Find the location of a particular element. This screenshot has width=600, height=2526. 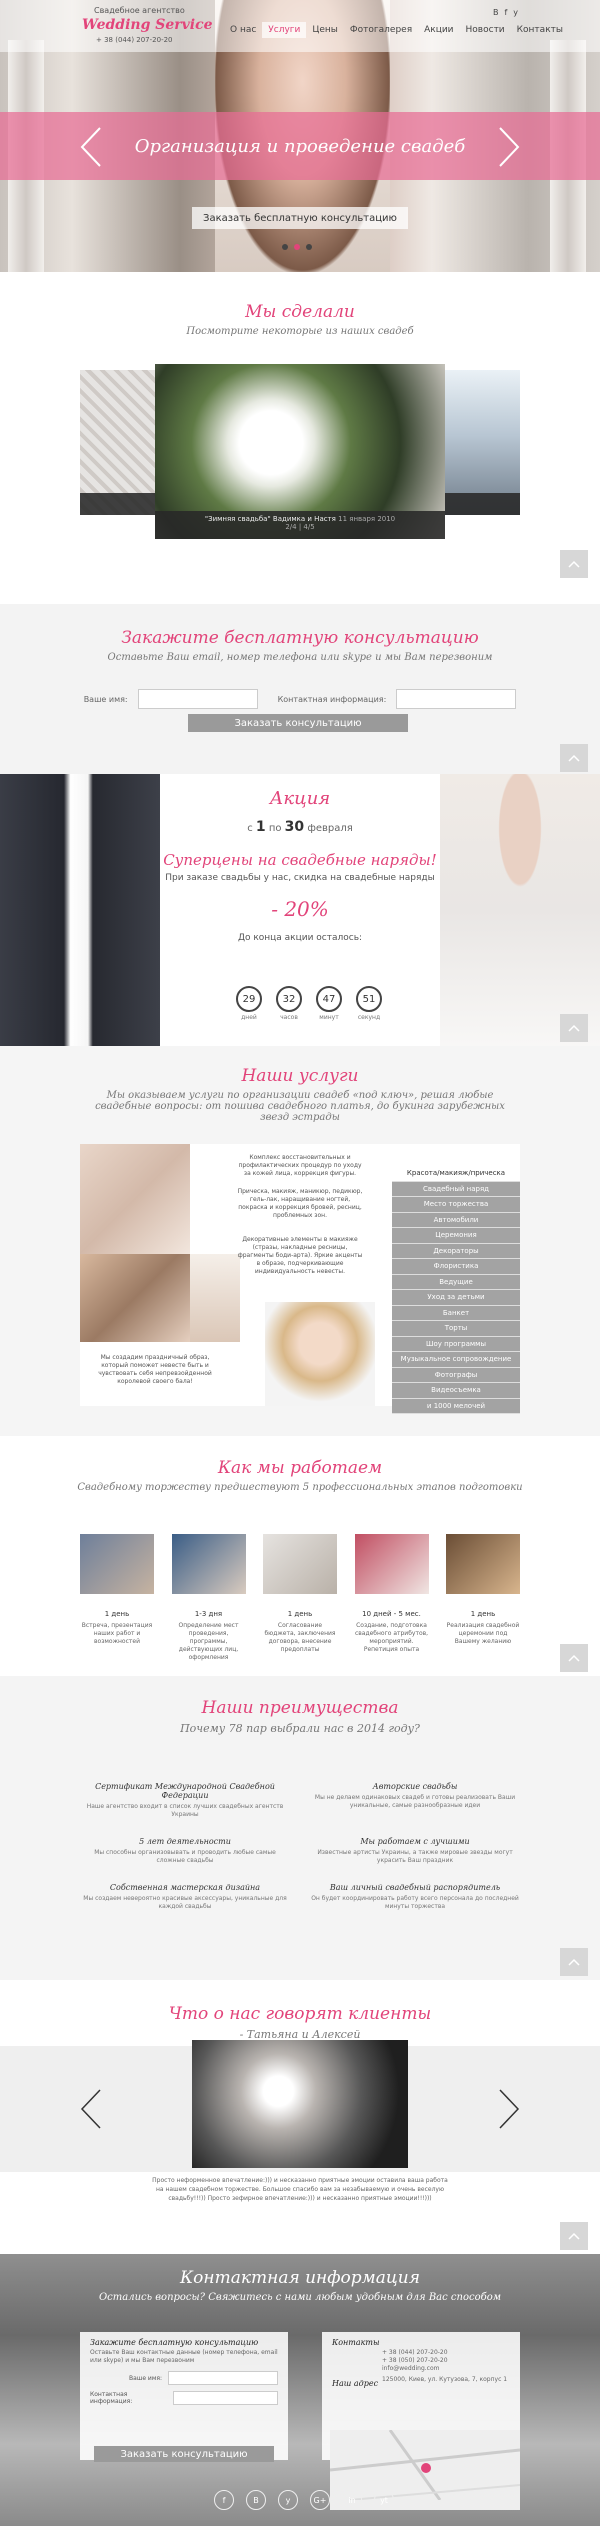

services-list-item: Музыкальное сопровождение is located at coordinates (456, 1360).